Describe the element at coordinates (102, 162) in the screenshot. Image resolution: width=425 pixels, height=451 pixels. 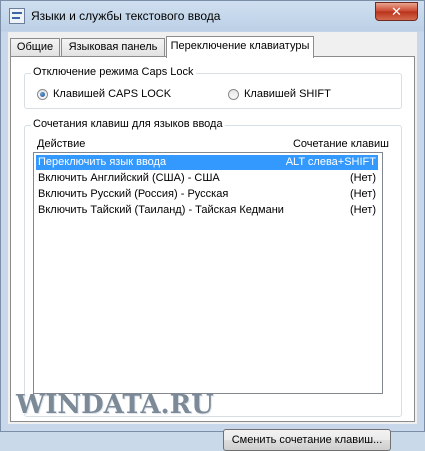
I see `row-action: Переключить язык ввода` at that location.